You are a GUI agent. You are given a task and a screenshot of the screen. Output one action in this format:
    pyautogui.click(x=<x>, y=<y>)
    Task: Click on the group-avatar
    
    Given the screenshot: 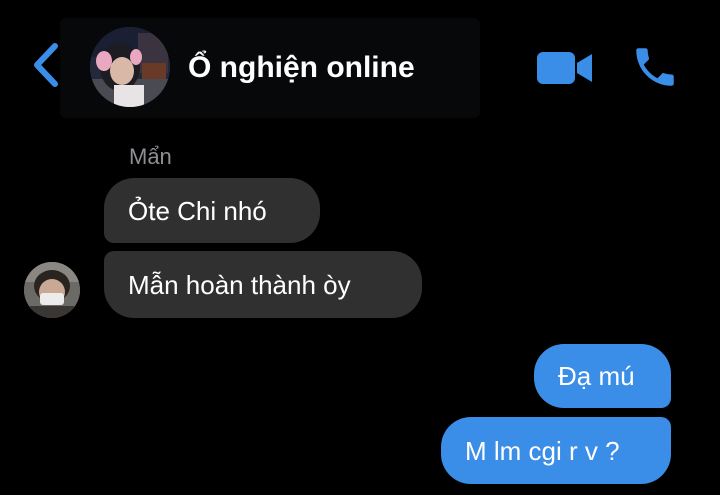 What is the action you would take?
    pyautogui.click(x=130, y=67)
    